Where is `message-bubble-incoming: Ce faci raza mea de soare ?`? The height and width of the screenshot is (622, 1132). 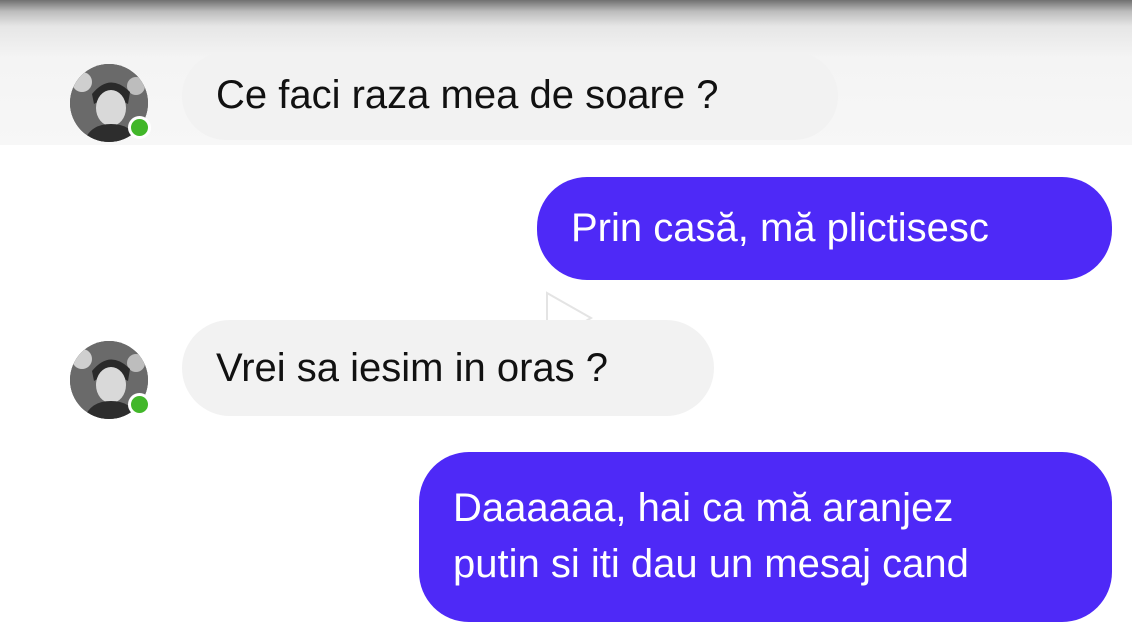
message-bubble-incoming: Ce faci raza mea de soare ? is located at coordinates (510, 96).